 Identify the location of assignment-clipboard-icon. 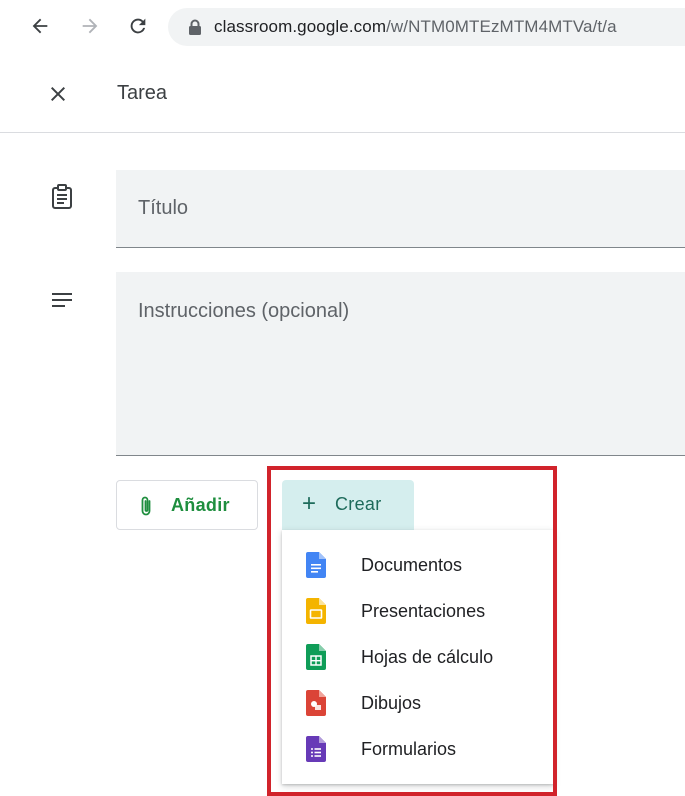
(62, 196).